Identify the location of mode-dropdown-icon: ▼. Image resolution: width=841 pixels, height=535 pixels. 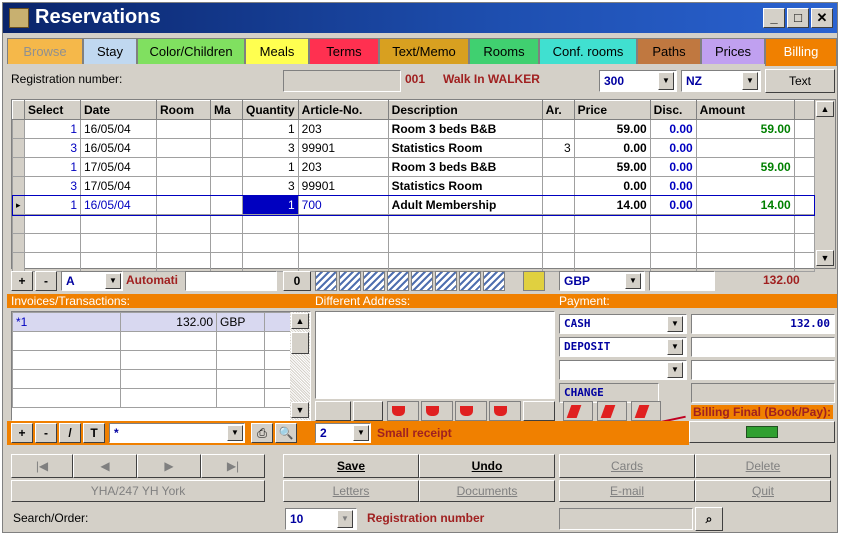
(113, 281).